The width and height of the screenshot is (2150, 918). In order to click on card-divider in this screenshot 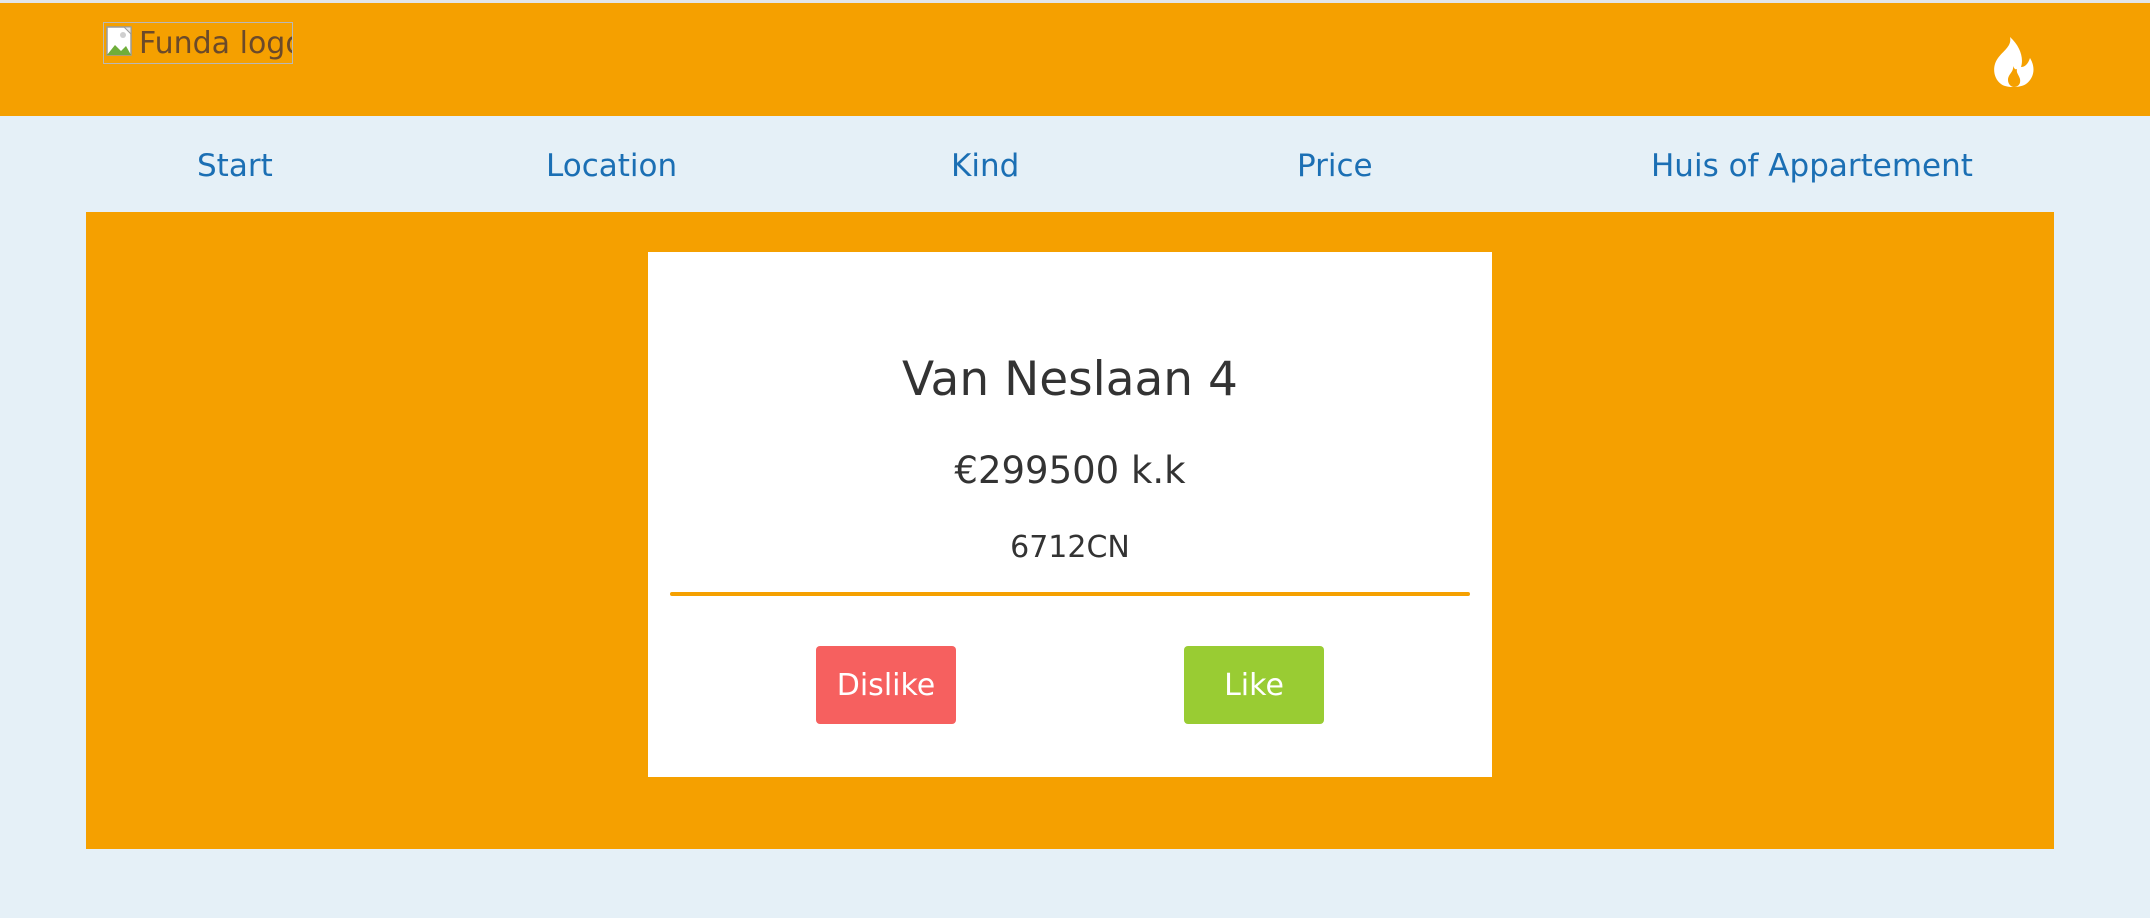, I will do `click(1070, 594)`.